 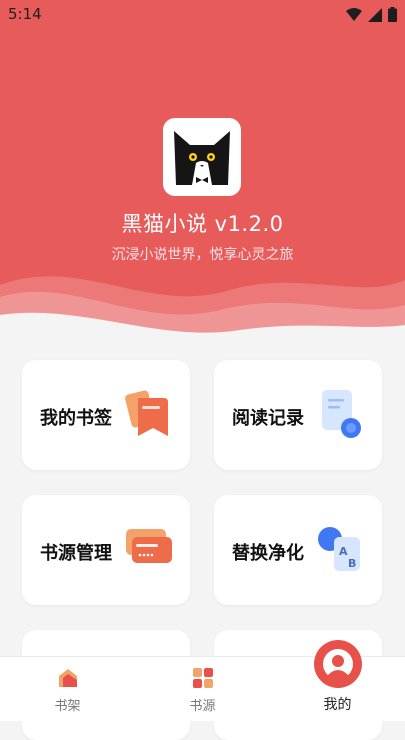 I want to click on status-icons, so click(x=371, y=14).